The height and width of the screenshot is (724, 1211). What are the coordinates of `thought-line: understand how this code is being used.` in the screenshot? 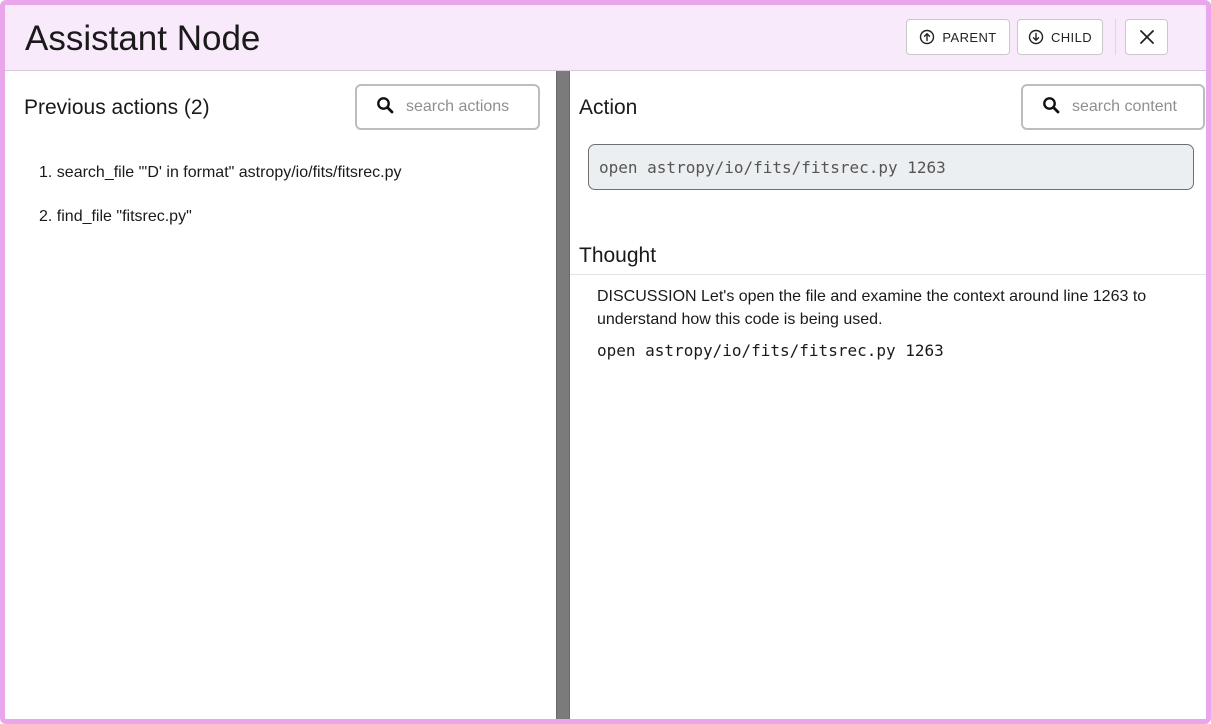 It's located at (740, 319).